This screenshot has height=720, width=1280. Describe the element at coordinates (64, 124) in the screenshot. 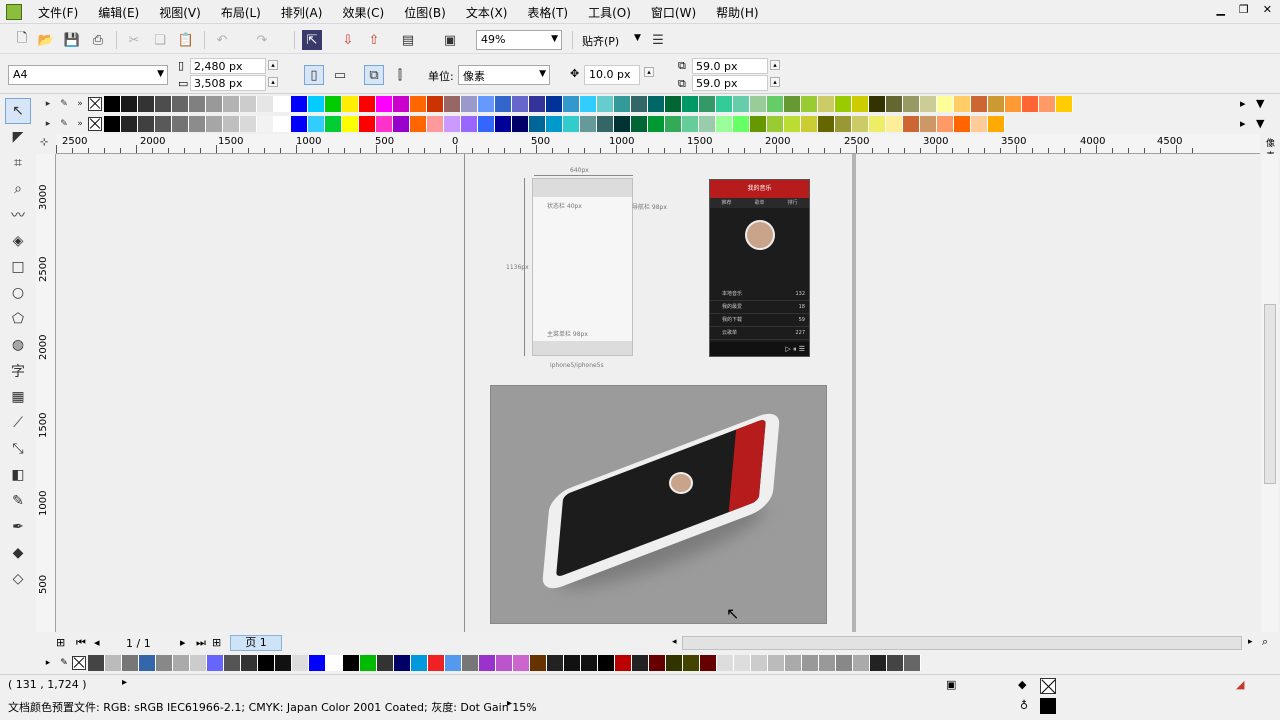

I see `palette2-eyedropper-icon: ✎` at that location.